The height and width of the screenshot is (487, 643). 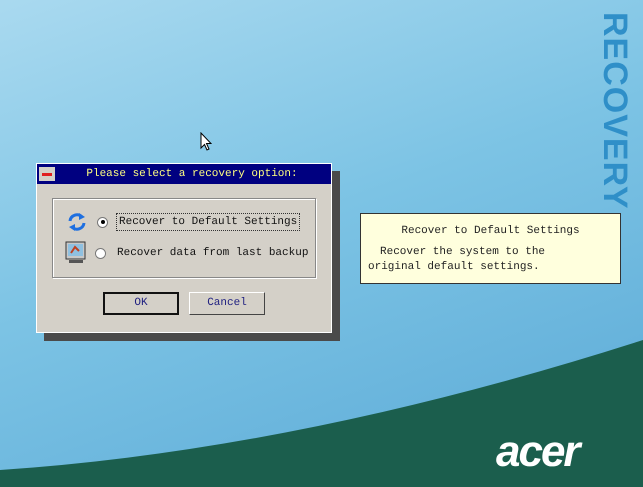 What do you see at coordinates (457, 259) in the screenshot?
I see `info-description: Recover the system to the original default settings.` at bounding box center [457, 259].